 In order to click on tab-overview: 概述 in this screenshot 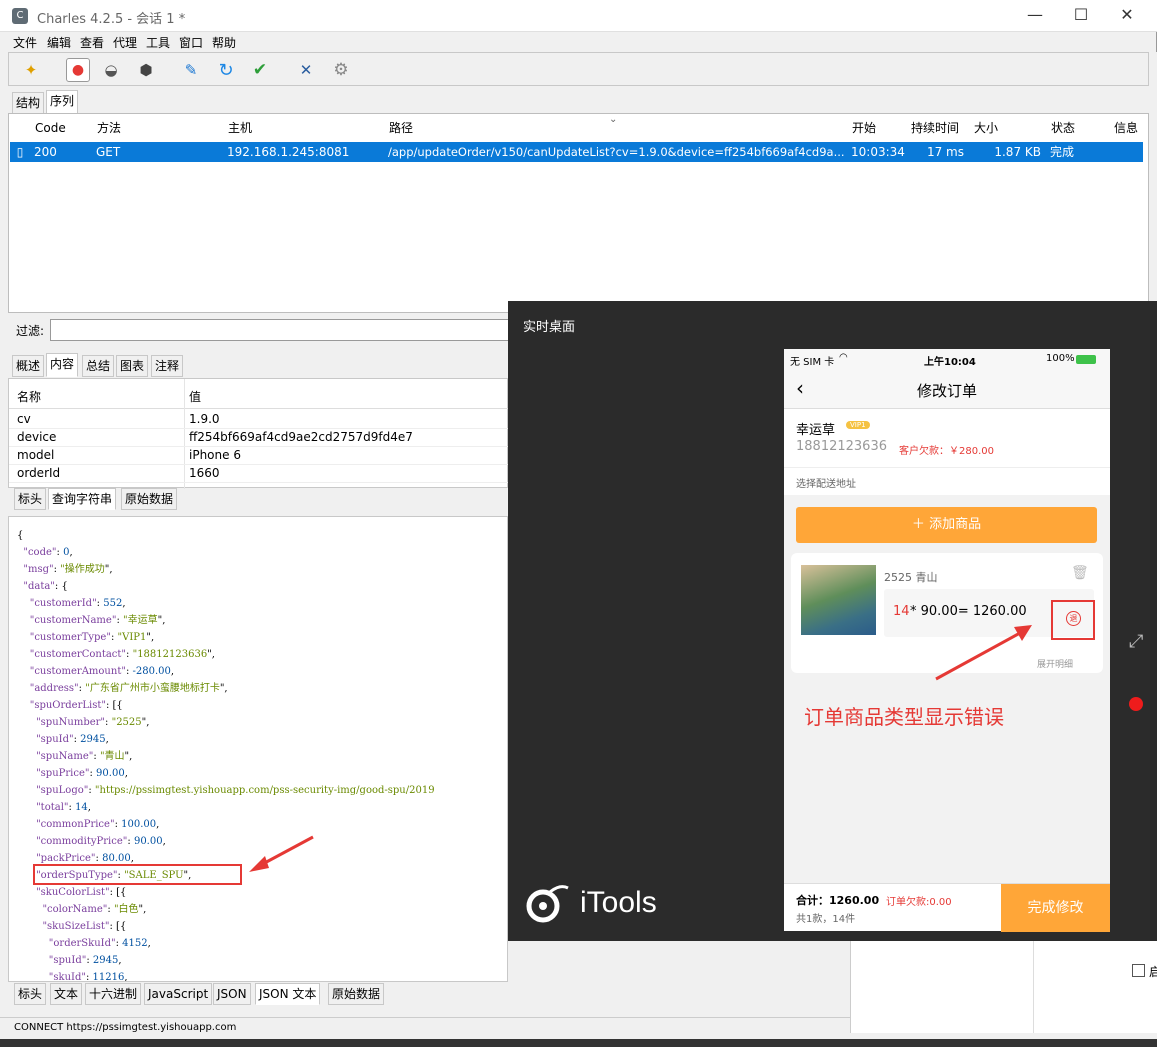, I will do `click(28, 366)`.